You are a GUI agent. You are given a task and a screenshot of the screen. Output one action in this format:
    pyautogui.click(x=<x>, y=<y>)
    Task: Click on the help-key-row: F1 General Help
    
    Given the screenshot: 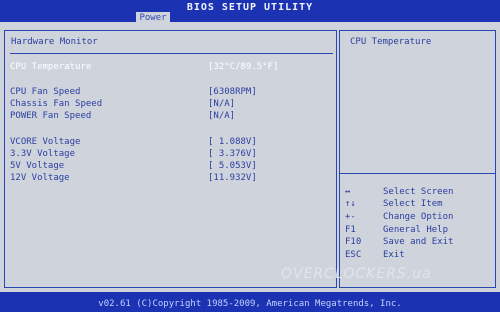 What is the action you would take?
    pyautogui.click(x=417, y=230)
    